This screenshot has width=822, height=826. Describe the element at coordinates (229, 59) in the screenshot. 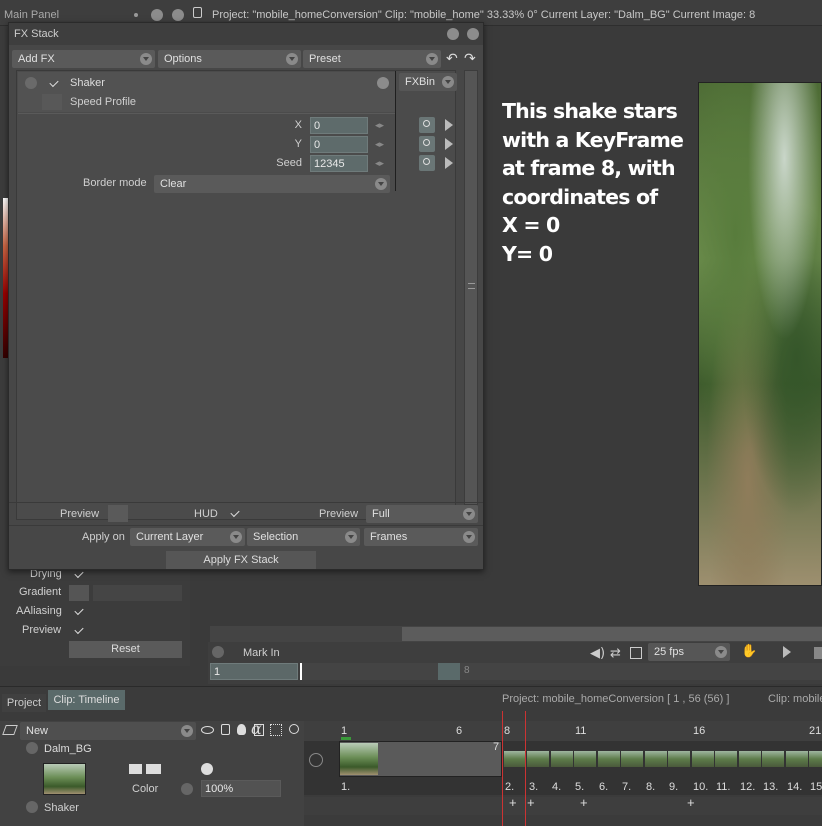

I see `options-dropdown: Options` at that location.